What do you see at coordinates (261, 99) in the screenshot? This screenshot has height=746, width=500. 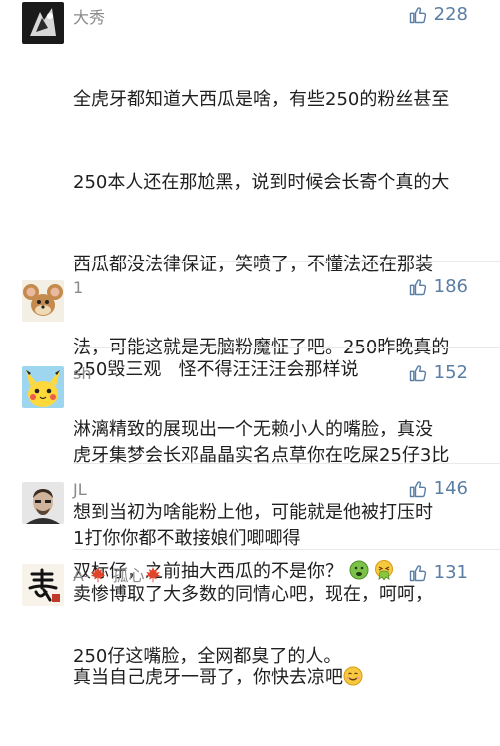 I see `comment-line: 全虎牙都知道大西瓜是啥，有些250的粉丝甚至` at bounding box center [261, 99].